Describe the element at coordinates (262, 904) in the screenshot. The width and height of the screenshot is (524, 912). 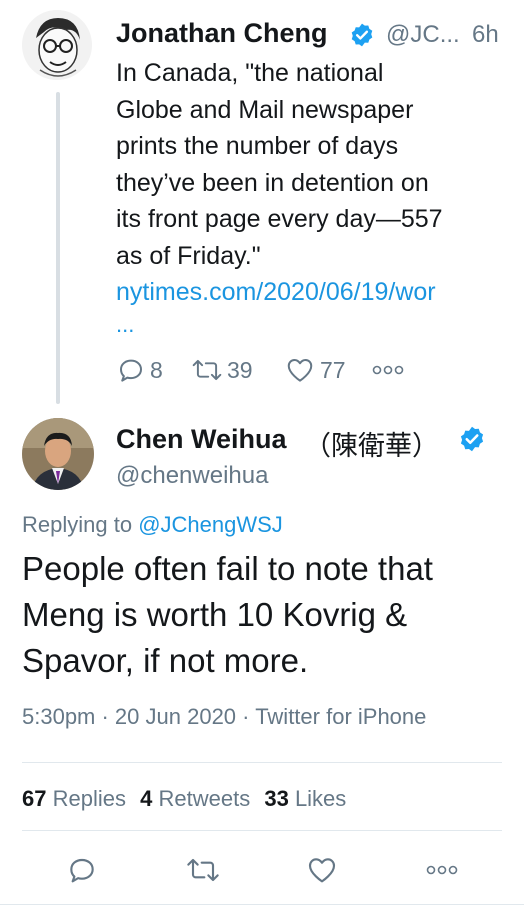
I see `bottom-divider` at that location.